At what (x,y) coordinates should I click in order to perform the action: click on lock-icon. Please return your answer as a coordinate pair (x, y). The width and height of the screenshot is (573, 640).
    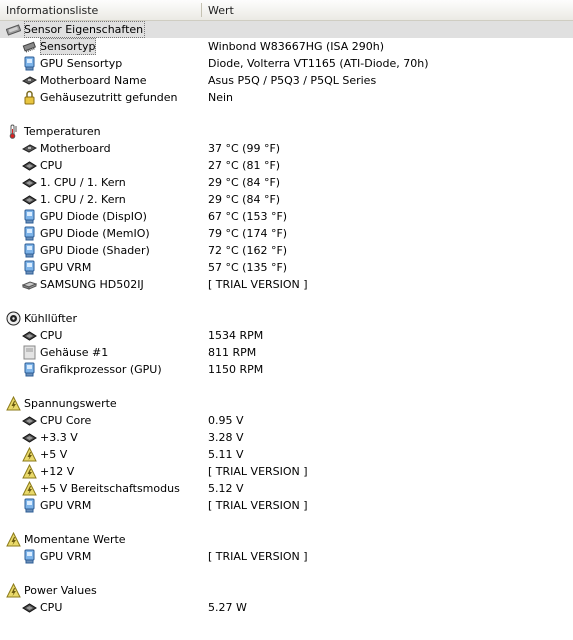
    Looking at the image, I should click on (29, 97).